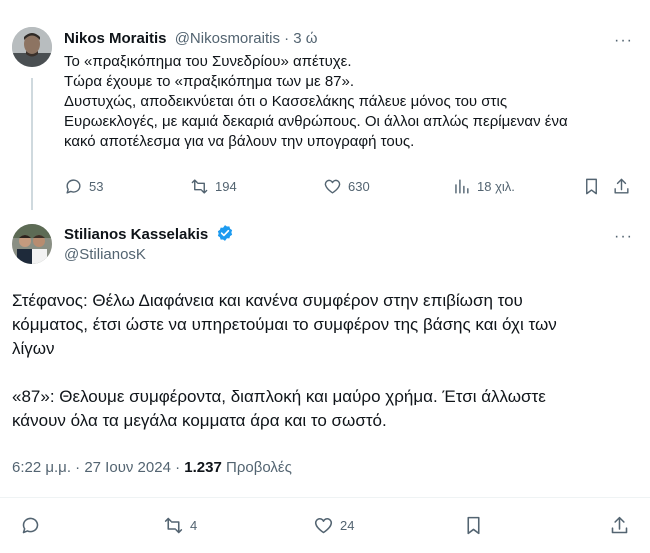 The image size is (650, 553). I want to click on like-count: 630, so click(359, 186).